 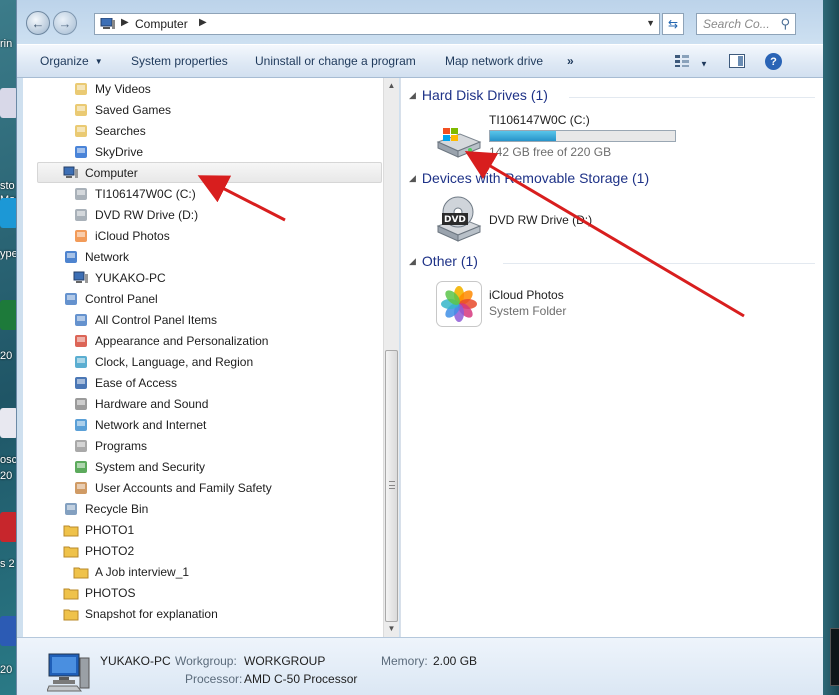 What do you see at coordinates (250, 571) in the screenshot?
I see `nav-item: A Job interview_1` at bounding box center [250, 571].